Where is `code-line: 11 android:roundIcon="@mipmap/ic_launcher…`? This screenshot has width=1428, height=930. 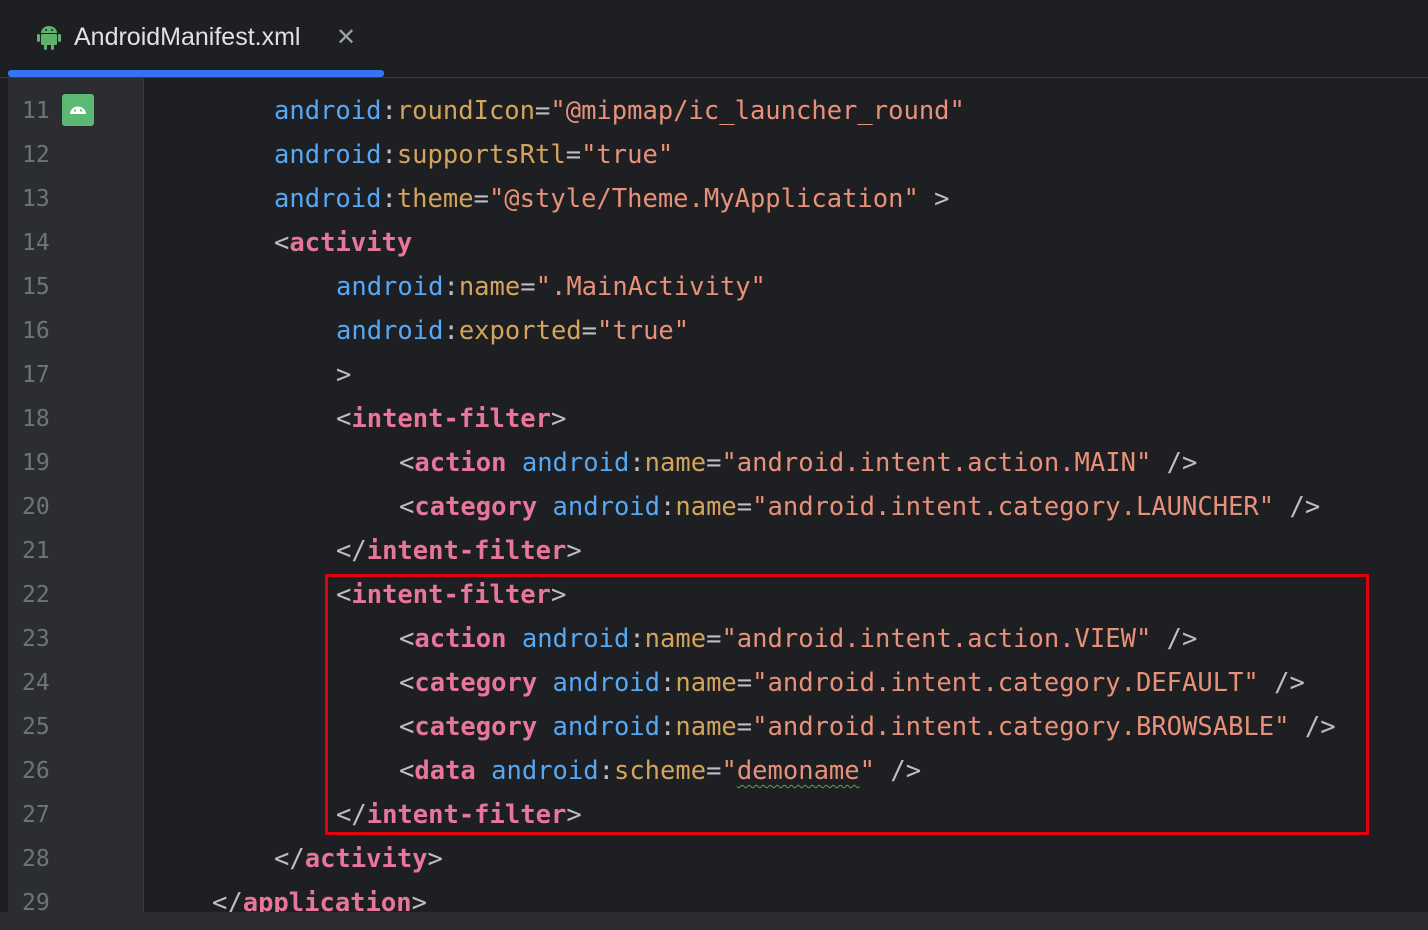
code-line: 11 android:roundIcon="@mipmap/ic_launcher… is located at coordinates (714, 111).